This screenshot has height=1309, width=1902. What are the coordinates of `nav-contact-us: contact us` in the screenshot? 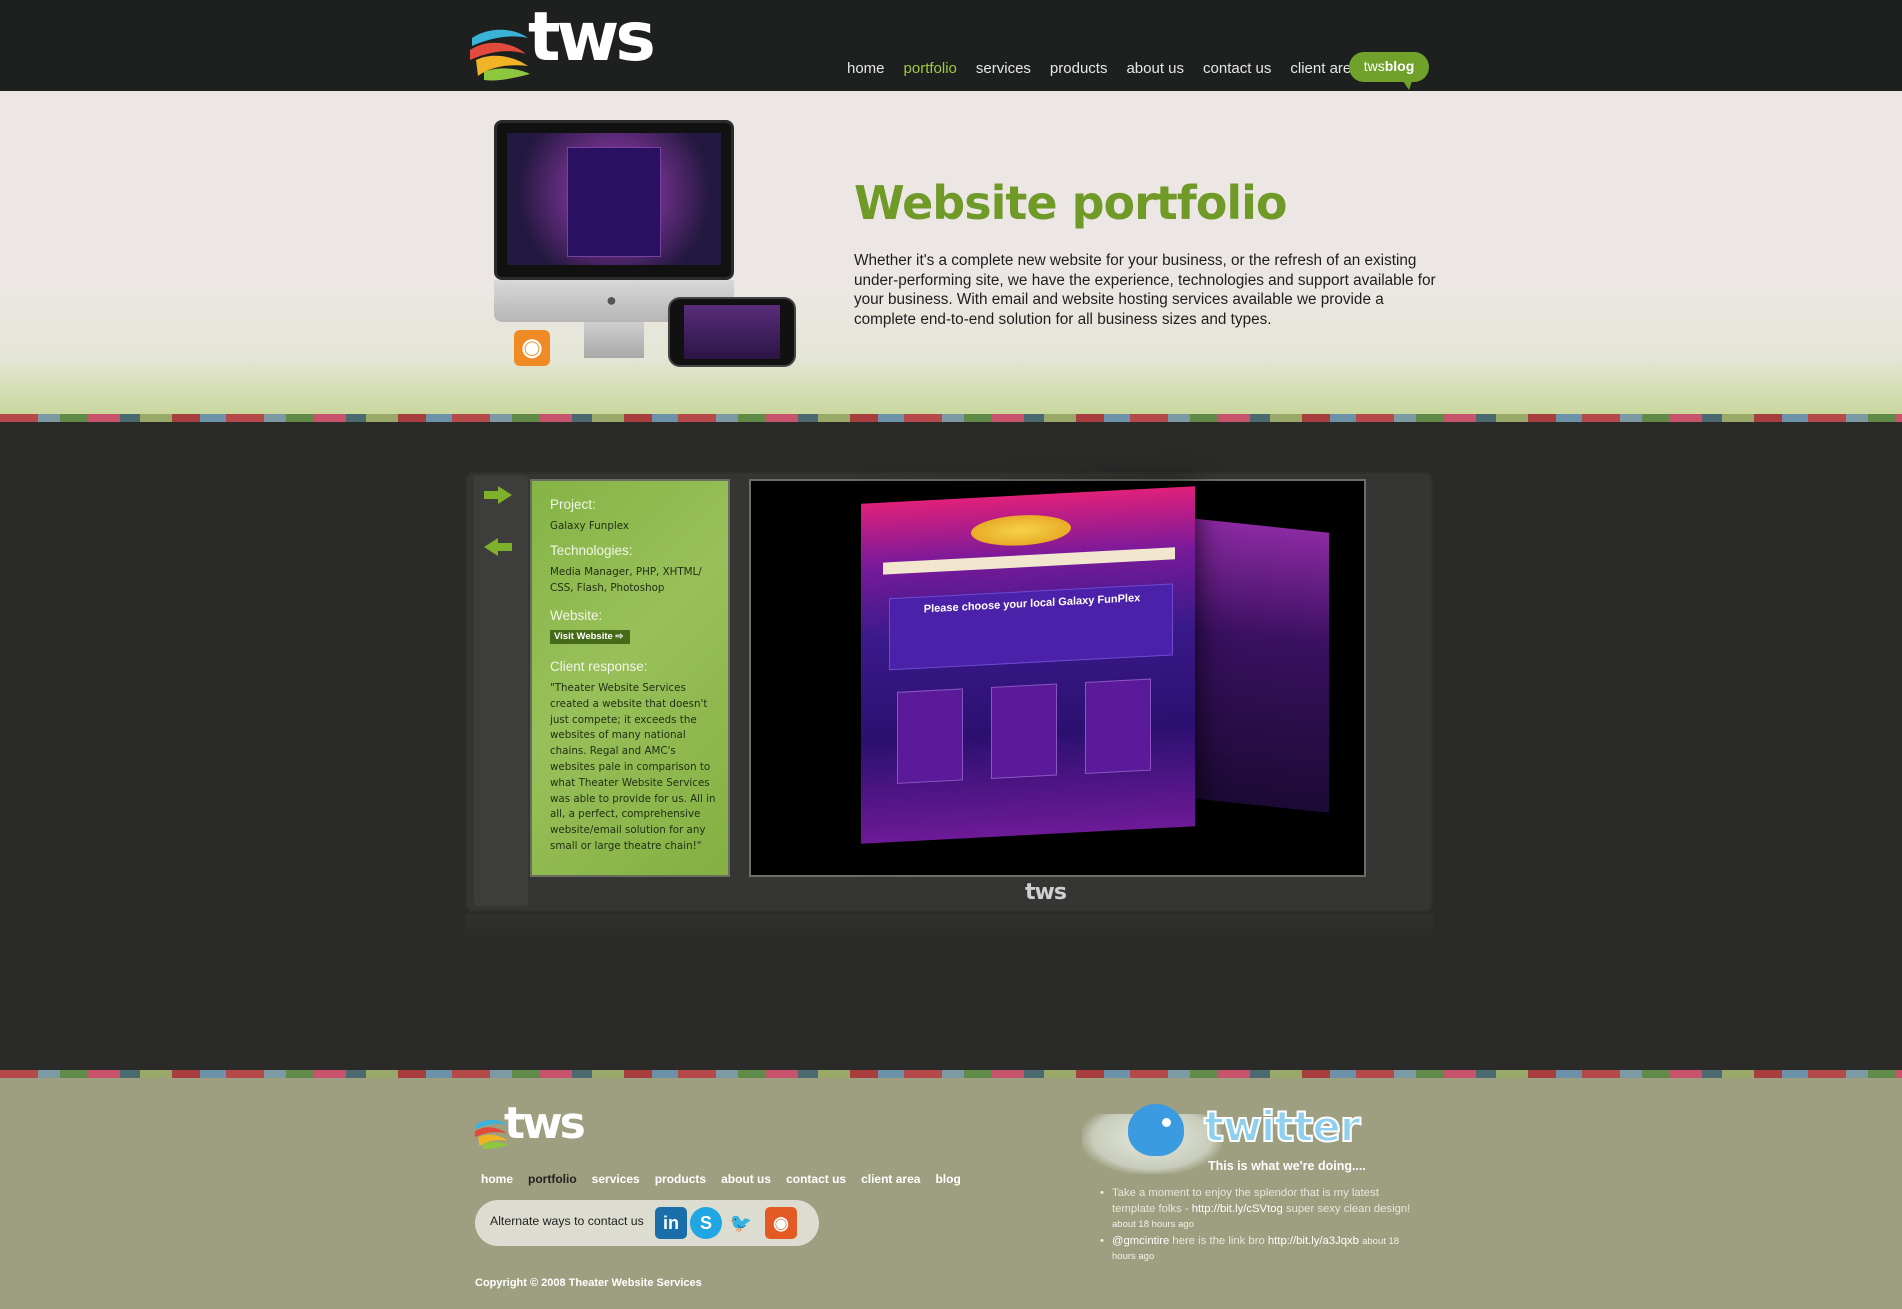 It's located at (1237, 70).